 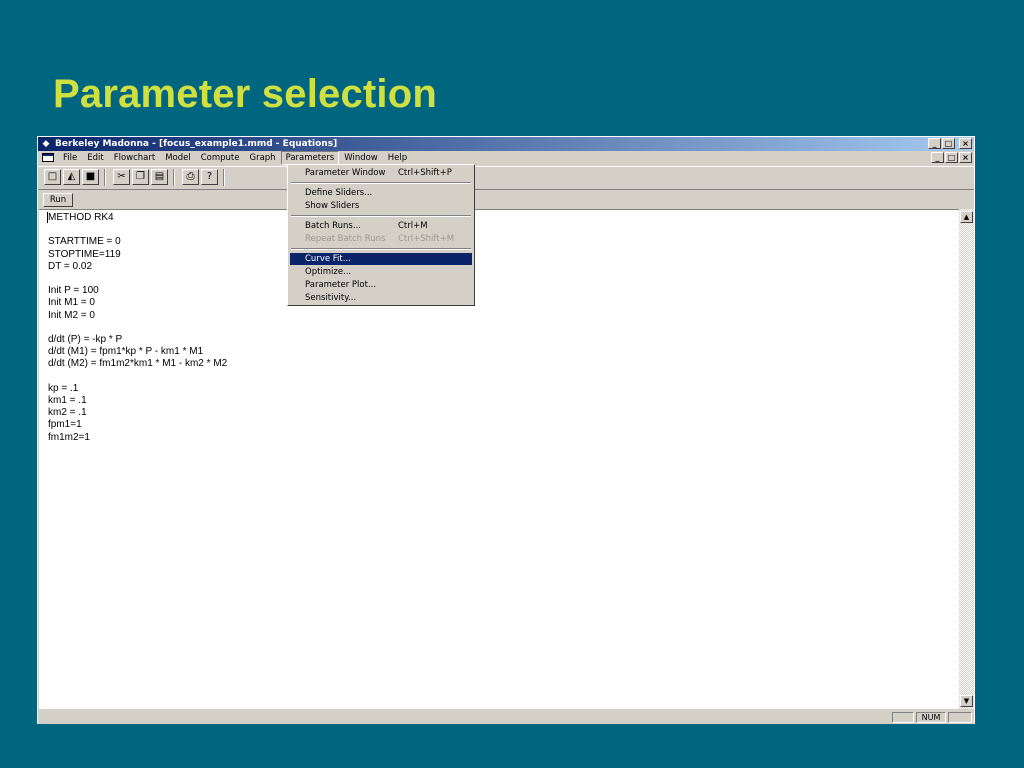 What do you see at coordinates (425, 173) in the screenshot?
I see `menu-item-shortcut: Ctrl+Shift+P` at bounding box center [425, 173].